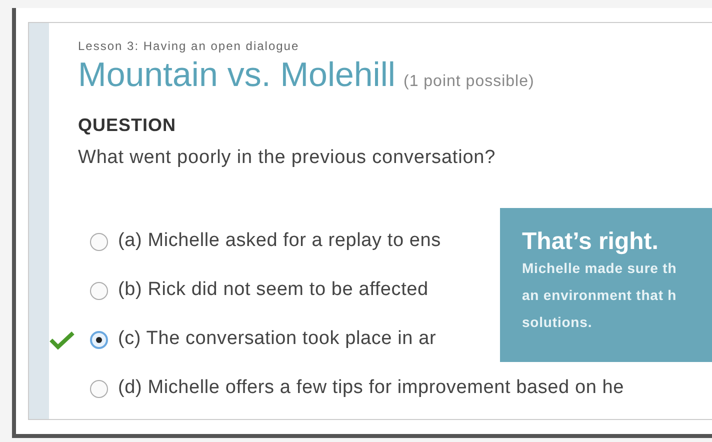 Image resolution: width=712 pixels, height=442 pixels. Describe the element at coordinates (277, 339) in the screenshot. I see `option-label: (c) The conversation took place in ar` at that location.